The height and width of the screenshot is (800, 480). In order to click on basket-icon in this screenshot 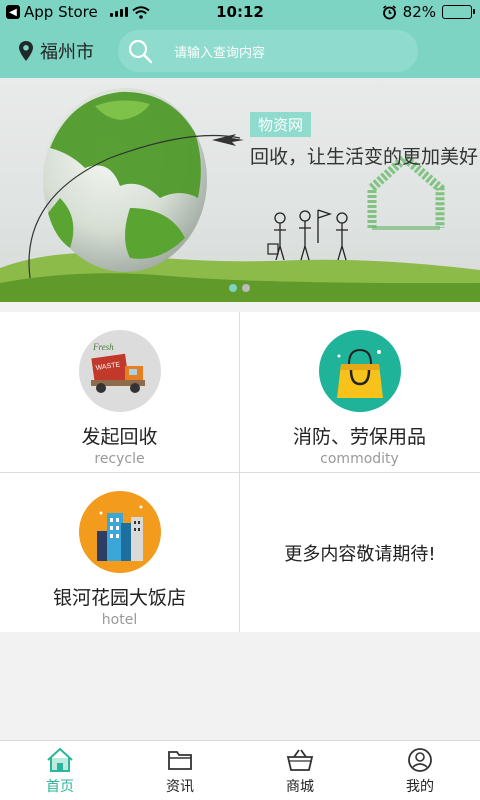, I will do `click(300, 760)`.